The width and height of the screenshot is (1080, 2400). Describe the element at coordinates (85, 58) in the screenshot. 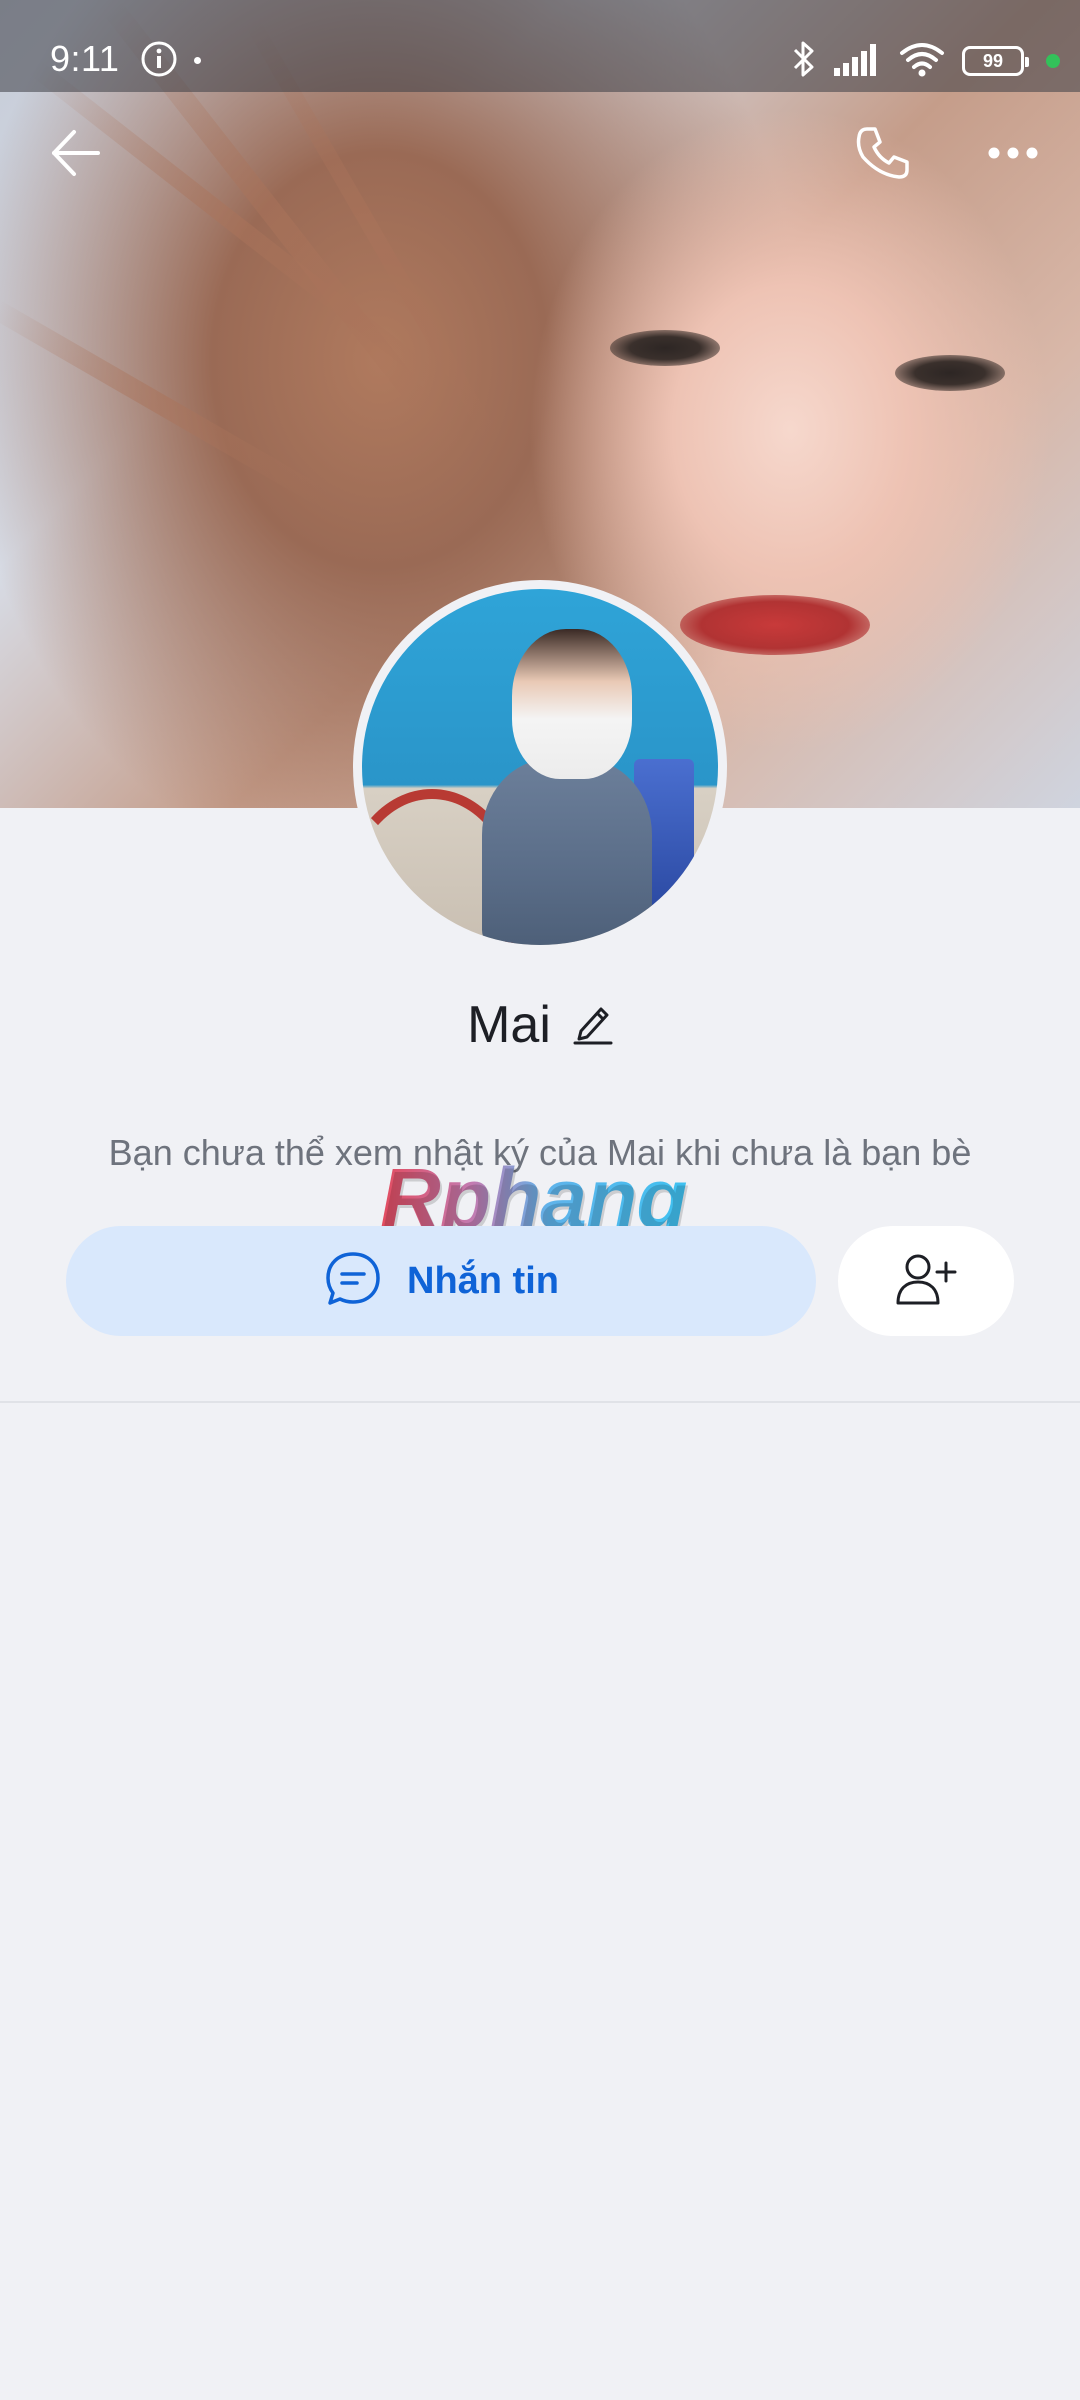

I see `status-time: 9:11` at that location.